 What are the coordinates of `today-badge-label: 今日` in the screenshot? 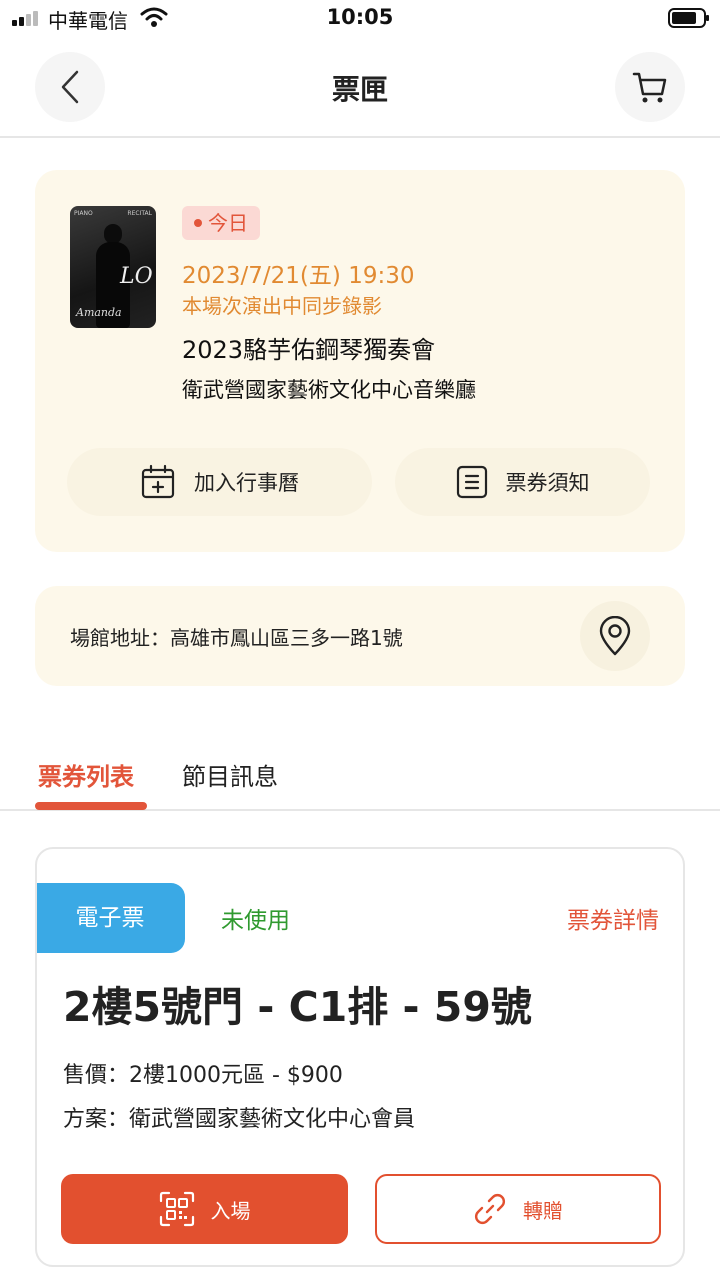 It's located at (228, 223).